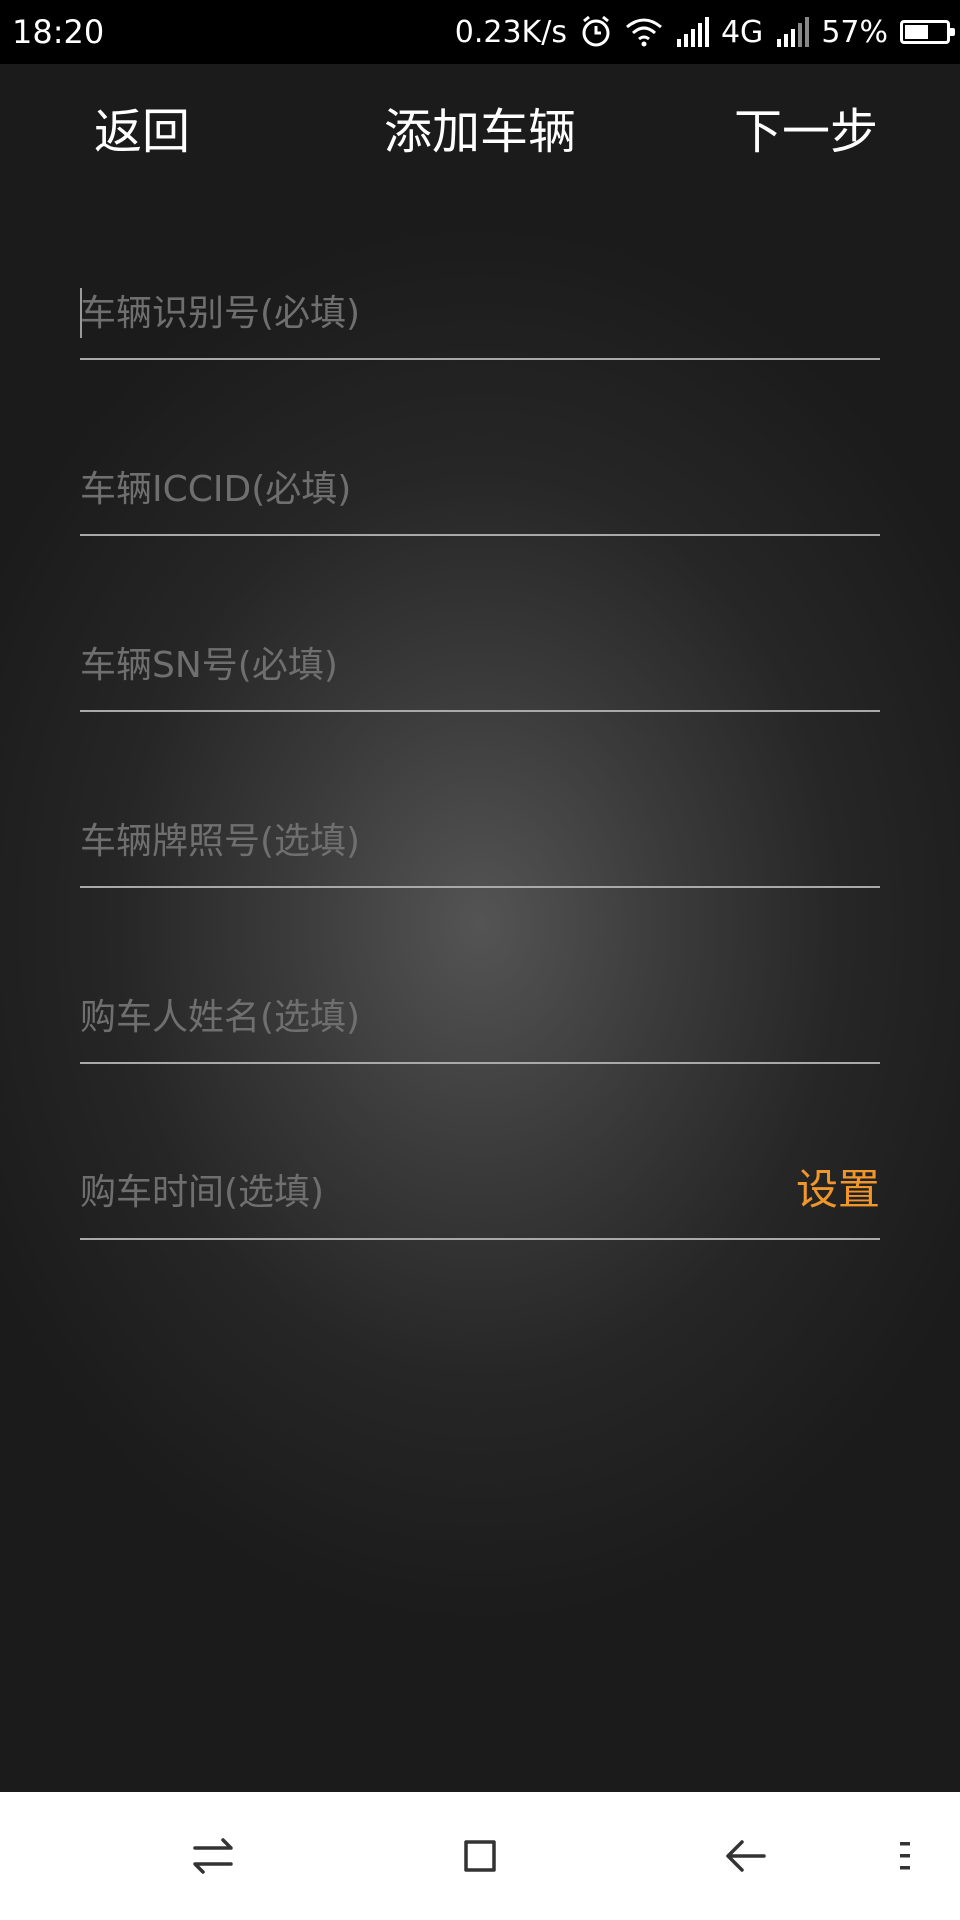 This screenshot has width=960, height=1920. What do you see at coordinates (430, 665) in the screenshot?
I see `sn-input` at bounding box center [430, 665].